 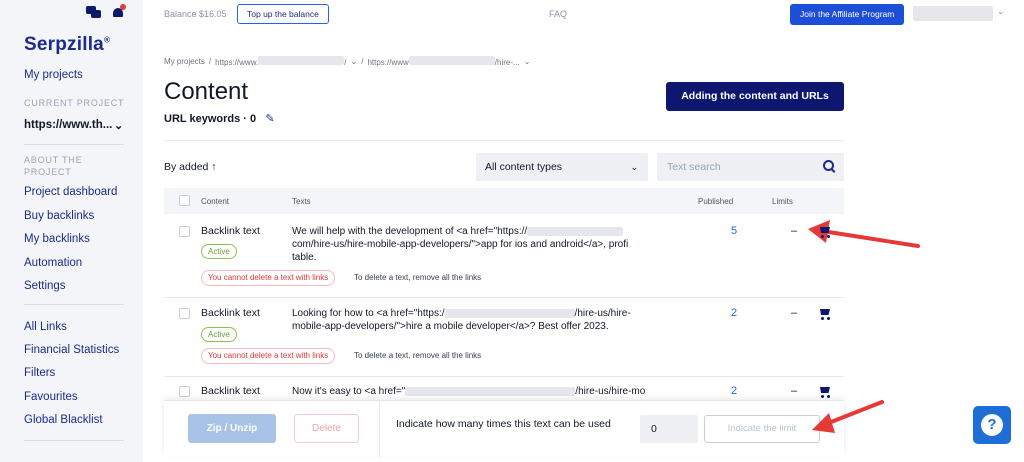 What do you see at coordinates (610, 391) in the screenshot?
I see `text-fragment: /hire-us/hire-mo` at bounding box center [610, 391].